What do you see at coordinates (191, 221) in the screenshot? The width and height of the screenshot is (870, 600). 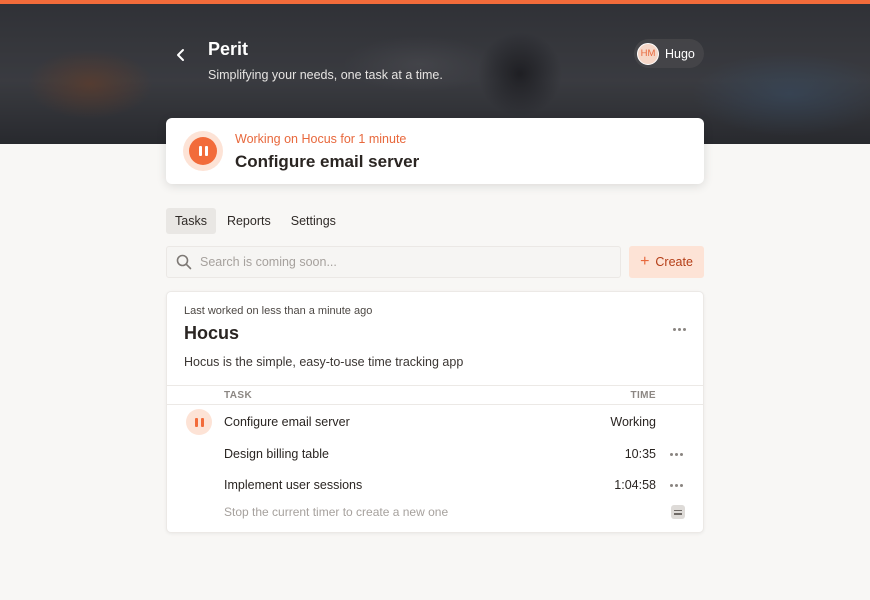 I see `tab-tasks: Tasks` at bounding box center [191, 221].